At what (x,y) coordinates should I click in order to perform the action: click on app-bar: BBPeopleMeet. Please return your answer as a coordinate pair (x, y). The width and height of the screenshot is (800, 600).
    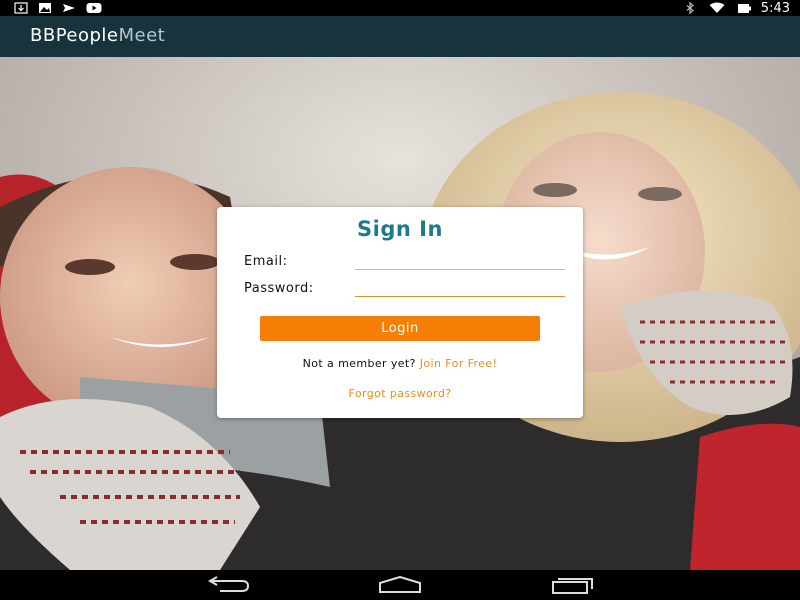
    Looking at the image, I should click on (400, 36).